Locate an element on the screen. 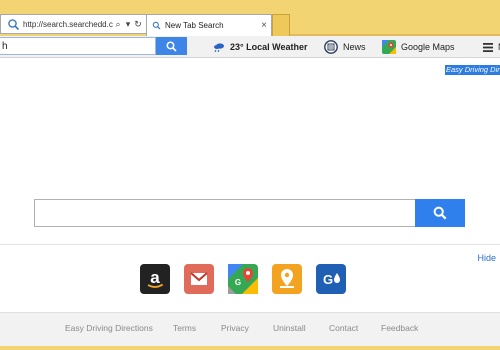  amazon-icon: a is located at coordinates (155, 278).